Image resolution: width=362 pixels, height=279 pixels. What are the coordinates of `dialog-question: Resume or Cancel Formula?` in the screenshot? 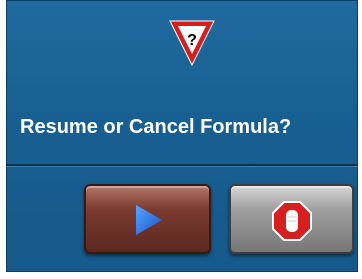 It's located at (156, 127).